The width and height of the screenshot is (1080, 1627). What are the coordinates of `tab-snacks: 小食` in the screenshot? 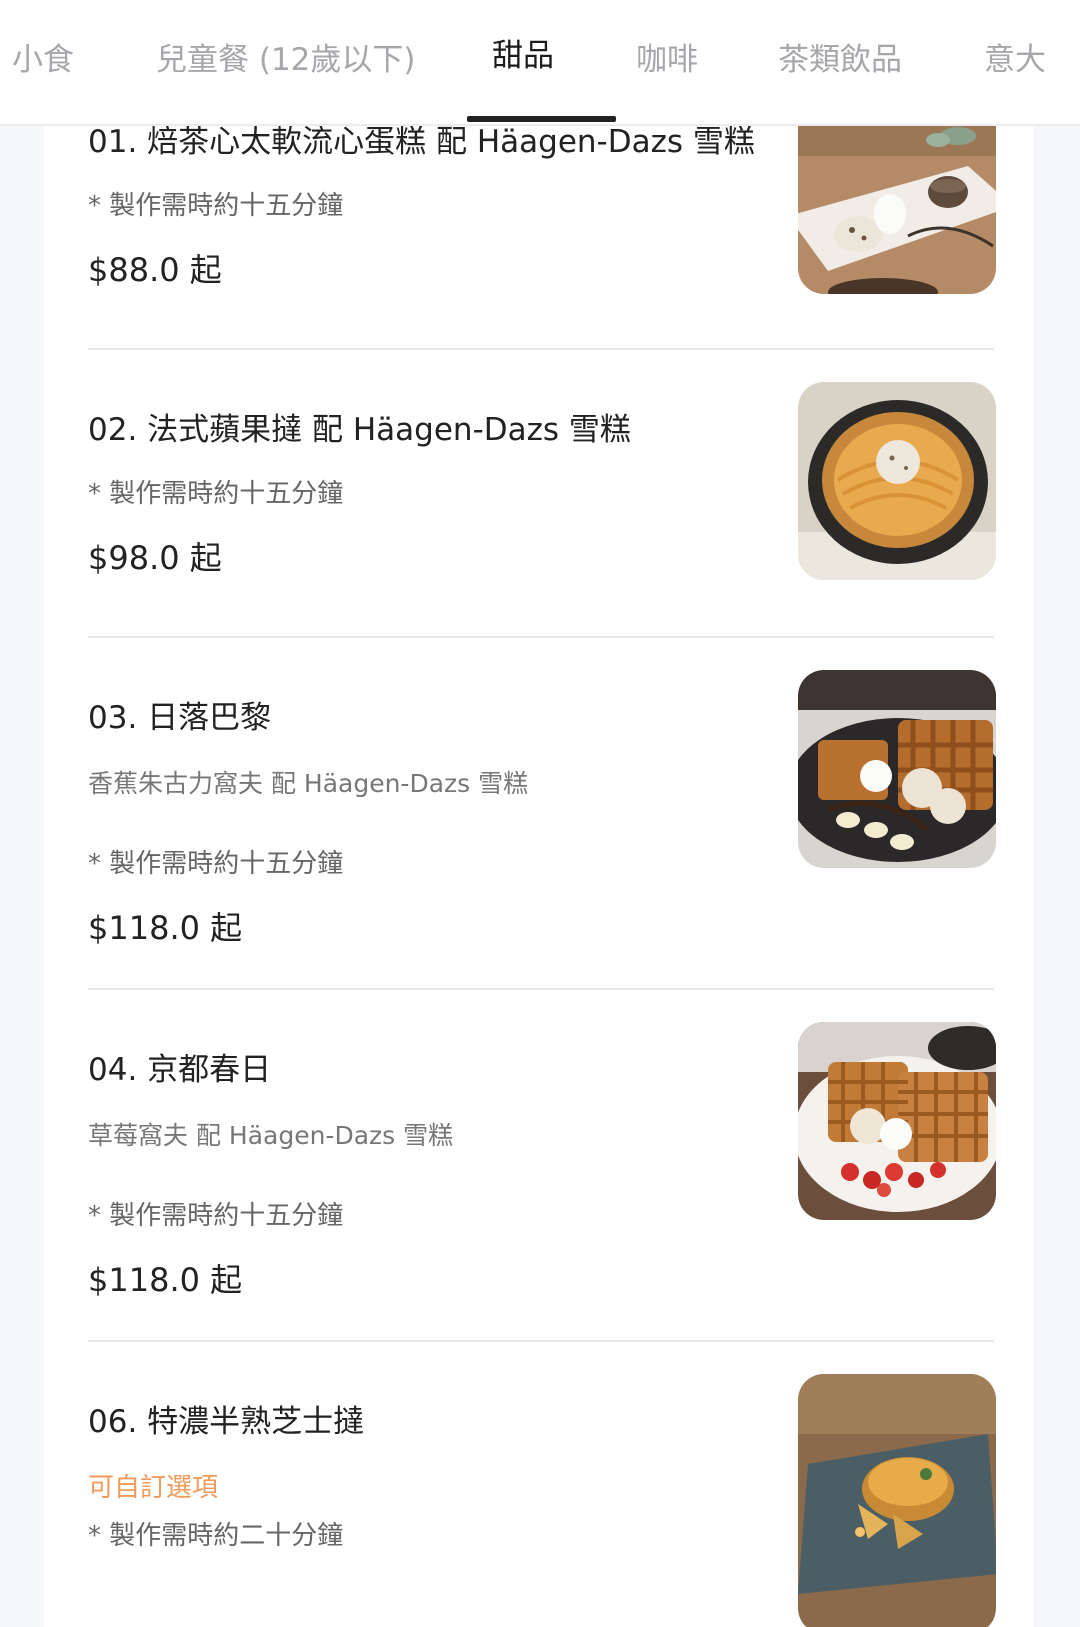 It's located at (43, 60).